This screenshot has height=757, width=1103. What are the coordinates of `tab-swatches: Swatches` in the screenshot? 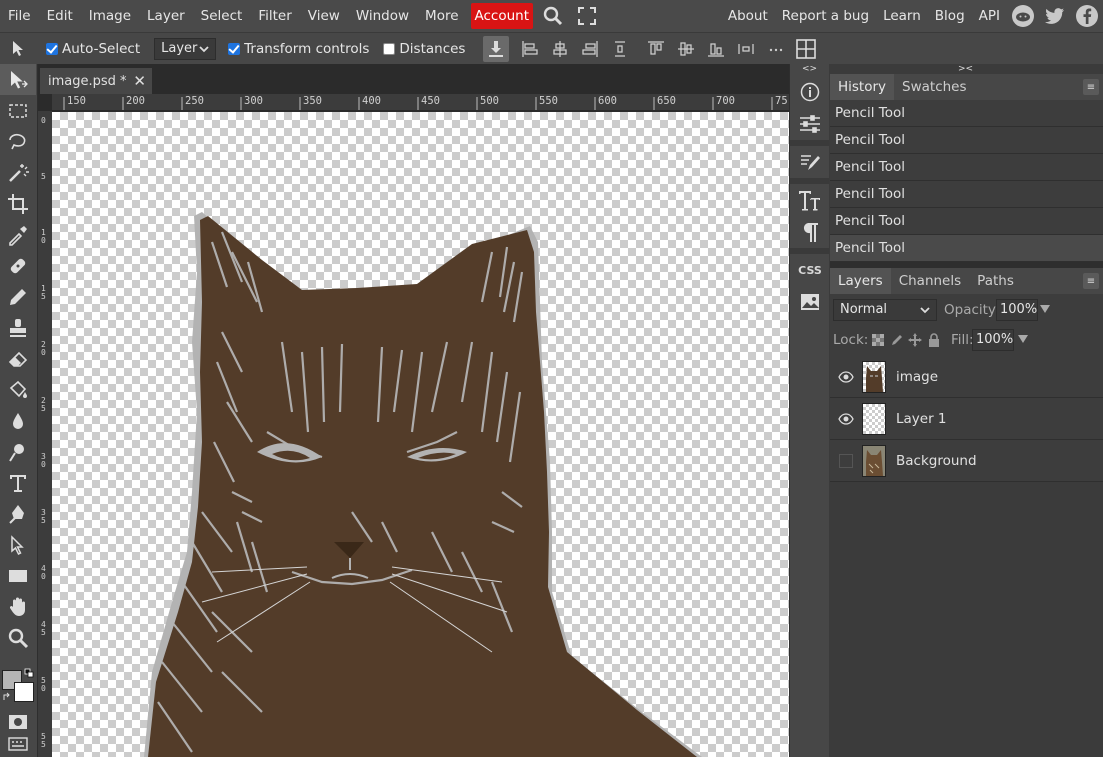 It's located at (934, 87).